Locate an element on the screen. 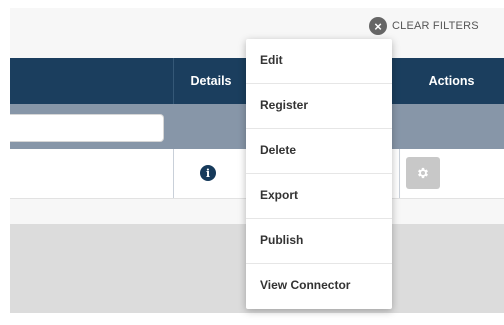 Image resolution: width=504 pixels, height=325 pixels. row-actions-button is located at coordinates (423, 173).